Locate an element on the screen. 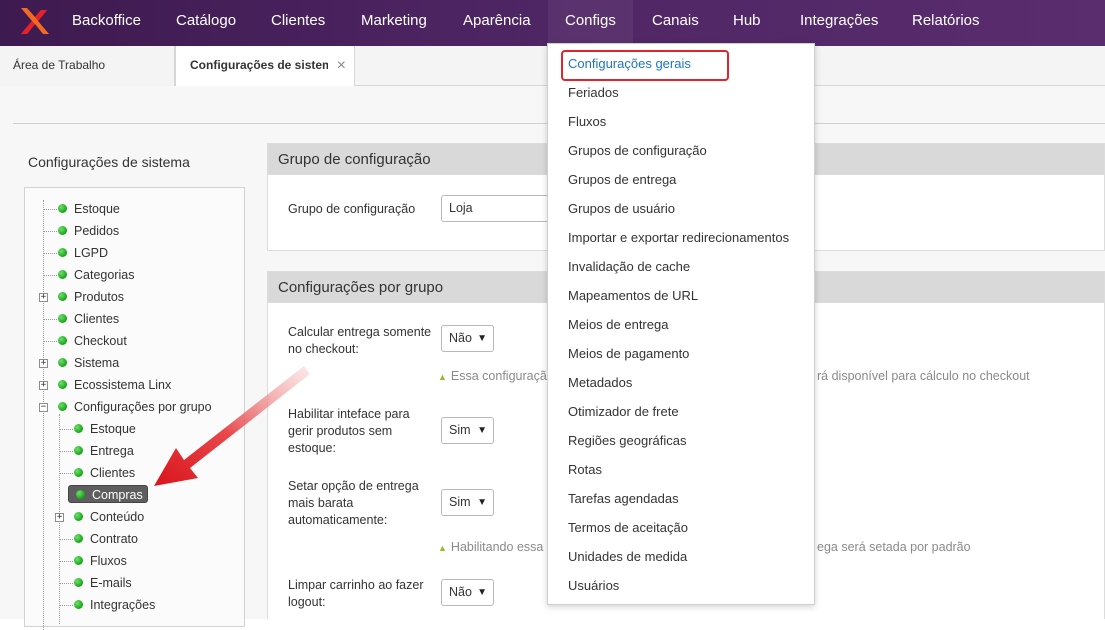 Image resolution: width=1105 pixels, height=630 pixels. menu-item-tarefas-agendadas: Tarefas agendadas is located at coordinates (623, 499).